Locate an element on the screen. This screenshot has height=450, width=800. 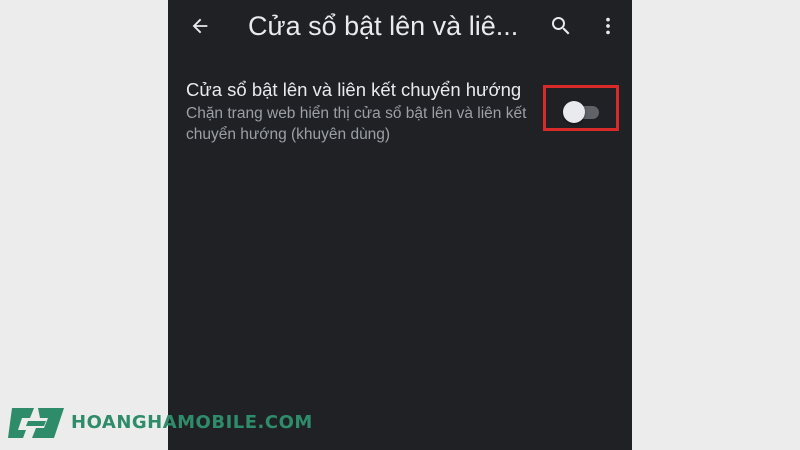
popups-toggle-switch is located at coordinates (582, 112).